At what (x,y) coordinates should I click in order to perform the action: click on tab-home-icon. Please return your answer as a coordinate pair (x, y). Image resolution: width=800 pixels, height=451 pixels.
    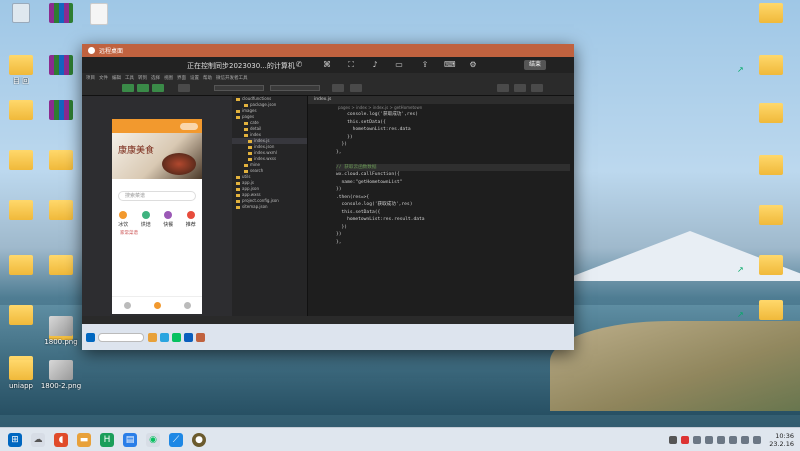
    Looking at the image, I should click on (127, 305).